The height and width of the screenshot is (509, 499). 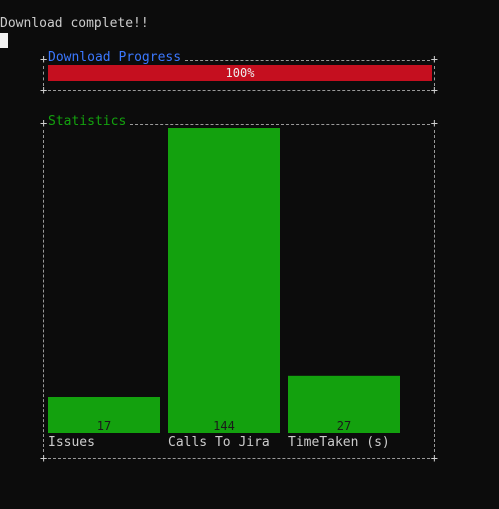 I want to click on bar-calls-to-jira, so click(x=224, y=280).